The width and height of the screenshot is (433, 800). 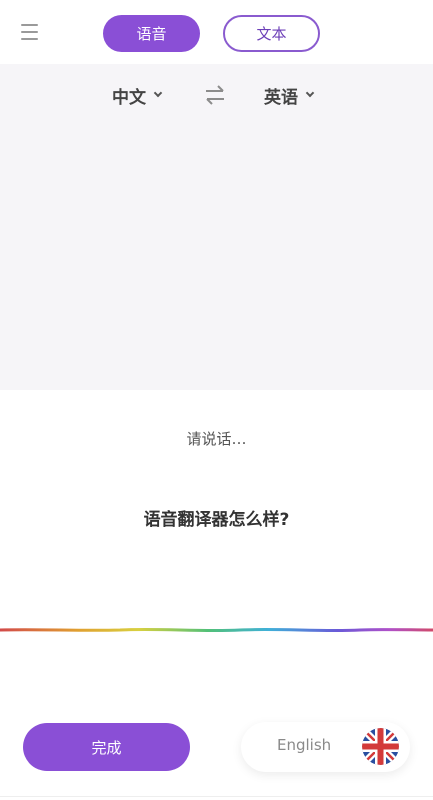 I want to click on swap-arrows-icon, so click(x=215, y=95).